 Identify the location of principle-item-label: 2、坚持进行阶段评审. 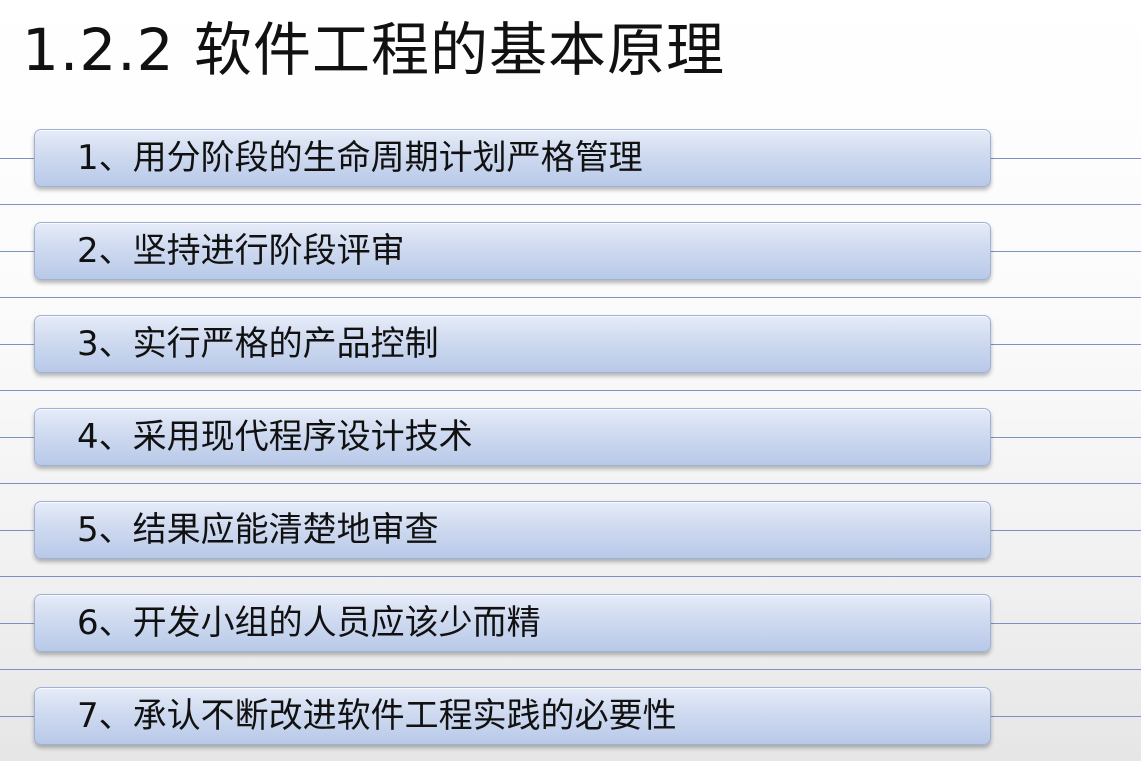
(241, 251).